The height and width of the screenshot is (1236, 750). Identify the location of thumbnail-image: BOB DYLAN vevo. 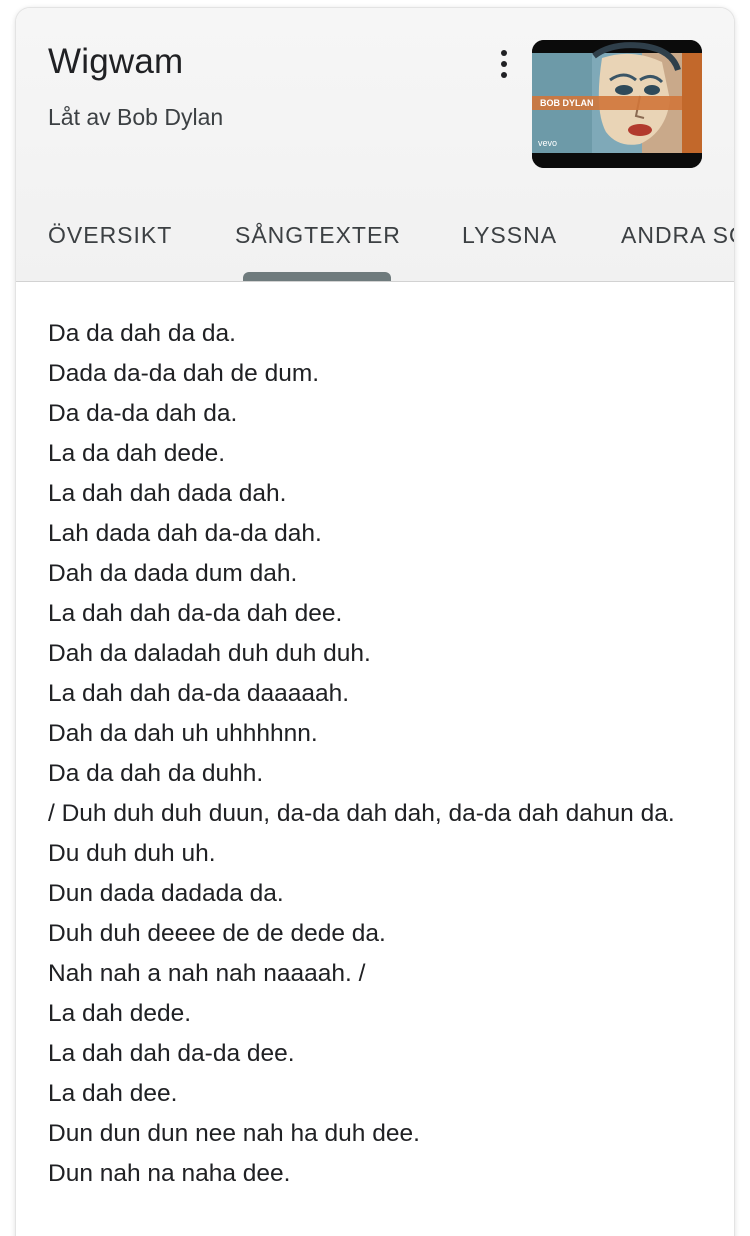
(617, 104).